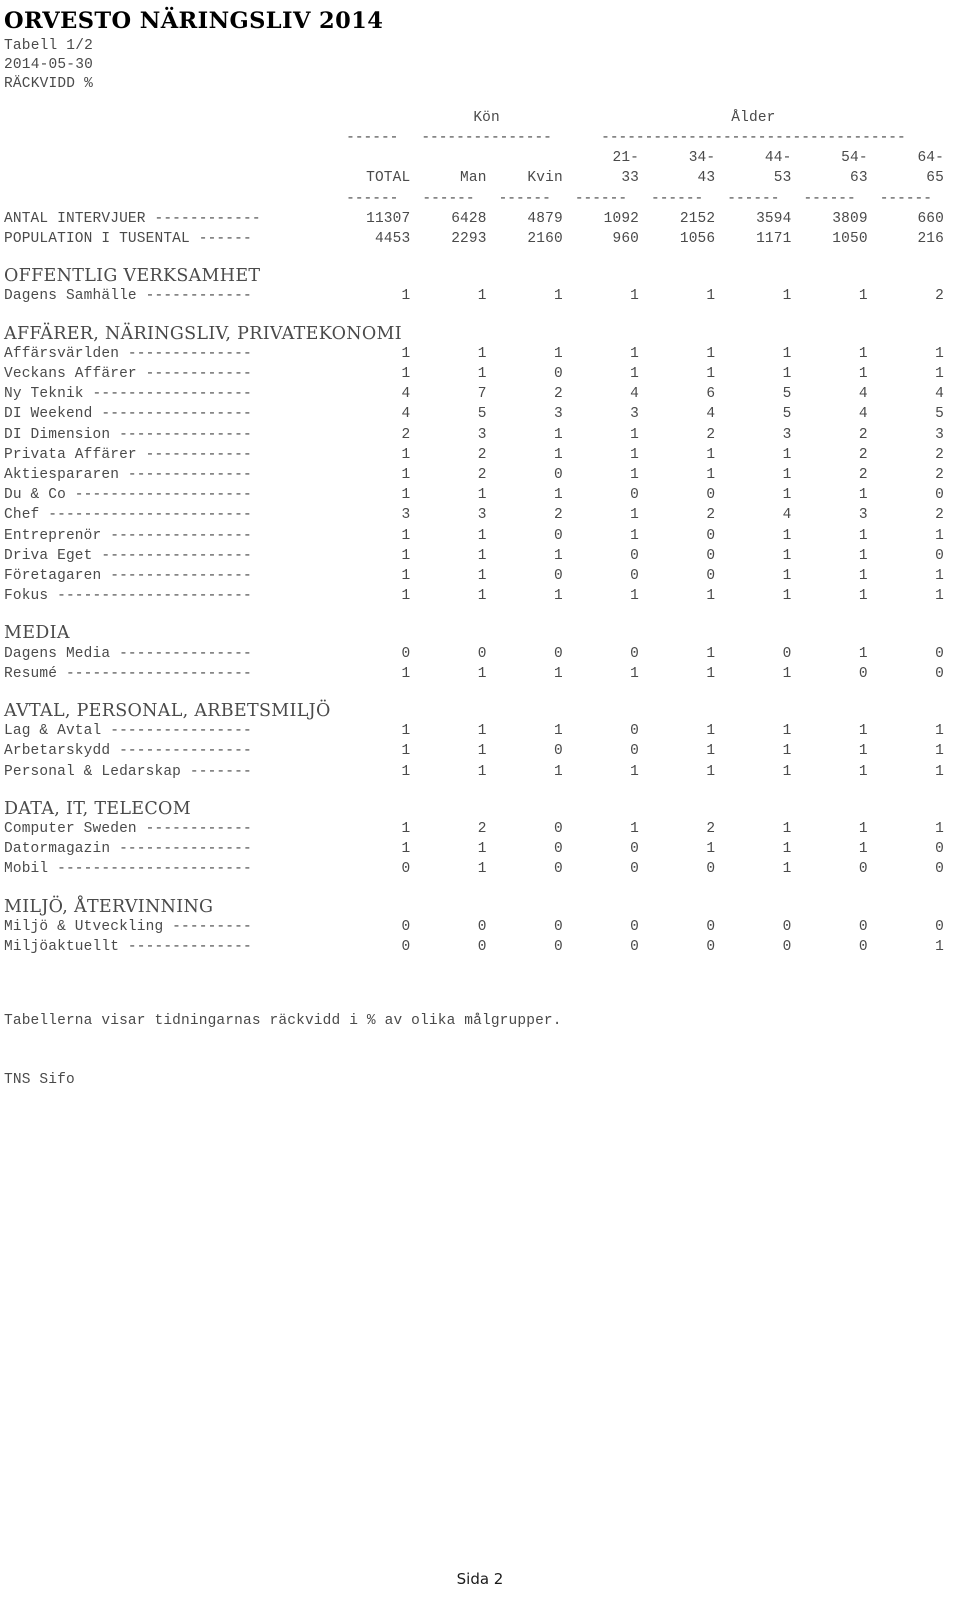 The width and height of the screenshot is (960, 1623). What do you see at coordinates (128, 947) in the screenshot?
I see `row-label: Miljöaktuellt --------------` at bounding box center [128, 947].